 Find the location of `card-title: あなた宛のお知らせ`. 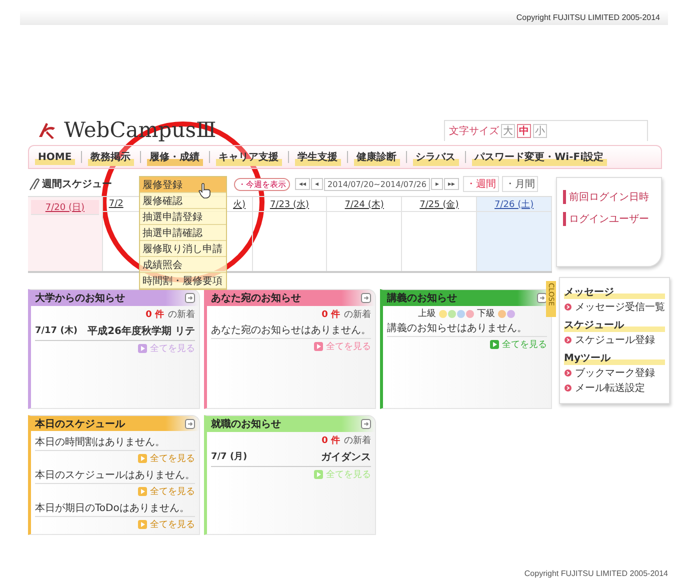

card-title: あなた宛のお知らせ is located at coordinates (256, 298).